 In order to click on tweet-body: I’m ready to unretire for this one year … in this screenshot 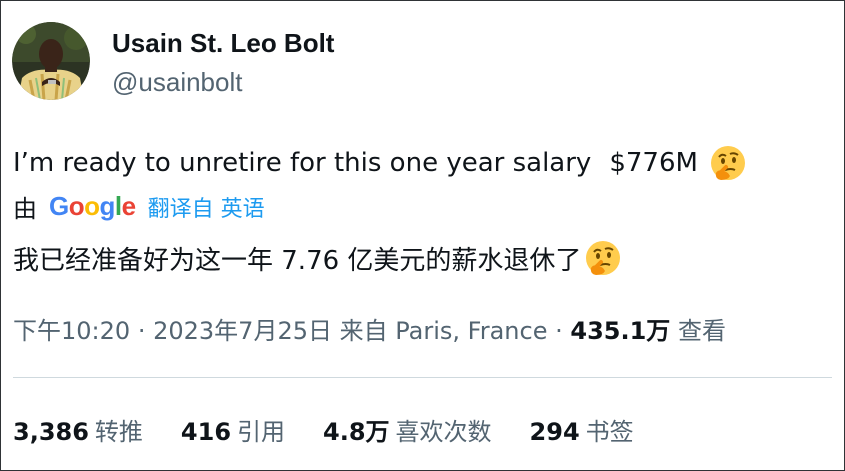, I will do `click(302, 163)`.